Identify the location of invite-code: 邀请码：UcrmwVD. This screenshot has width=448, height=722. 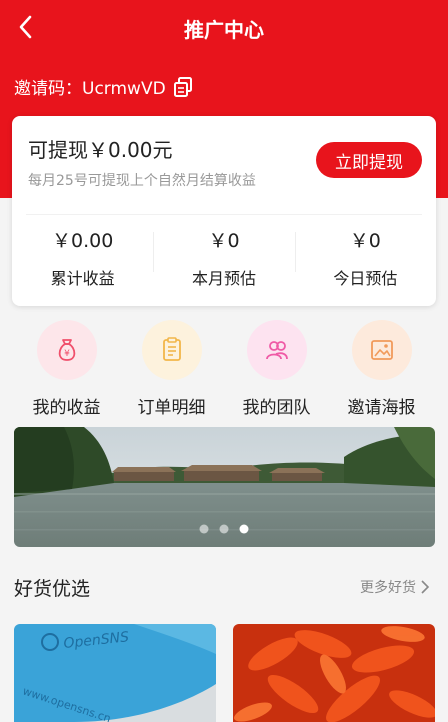
(104, 86).